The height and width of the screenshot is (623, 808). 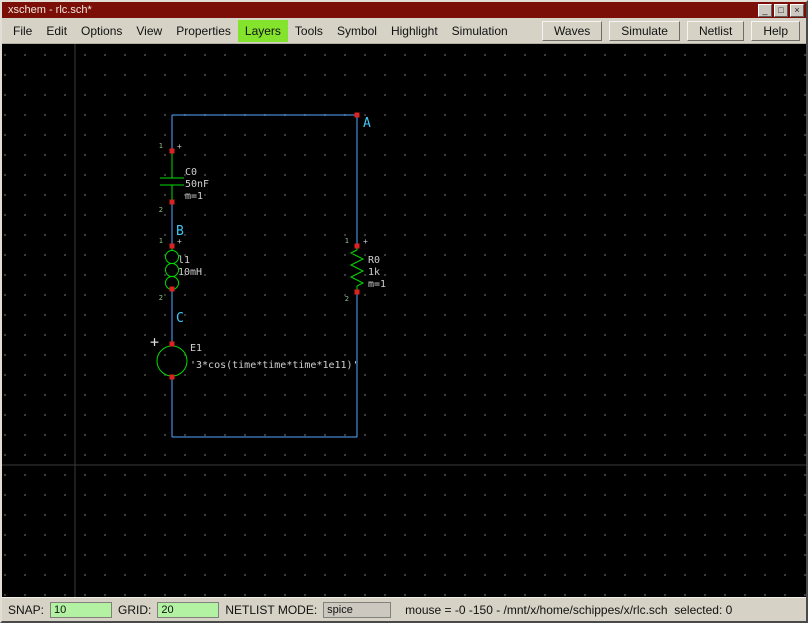 What do you see at coordinates (161, 298) in the screenshot?
I see `inductor-pin2-number: 2` at bounding box center [161, 298].